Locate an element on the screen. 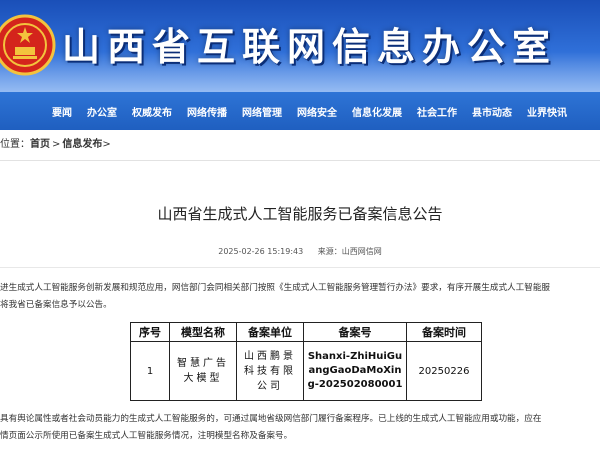 This screenshot has height=450, width=600. nav-item-management: 网络管理 is located at coordinates (262, 111).